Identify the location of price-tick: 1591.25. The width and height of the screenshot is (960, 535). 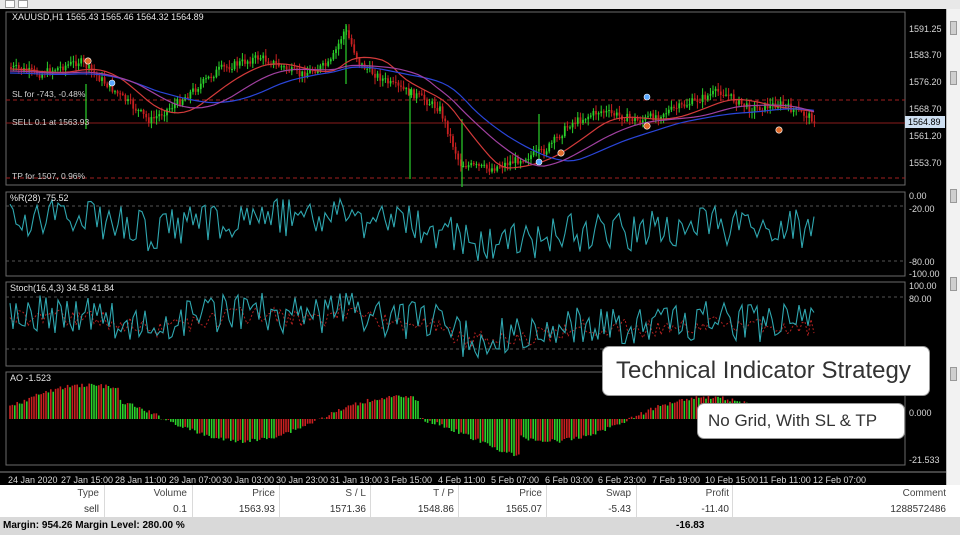
(925, 29).